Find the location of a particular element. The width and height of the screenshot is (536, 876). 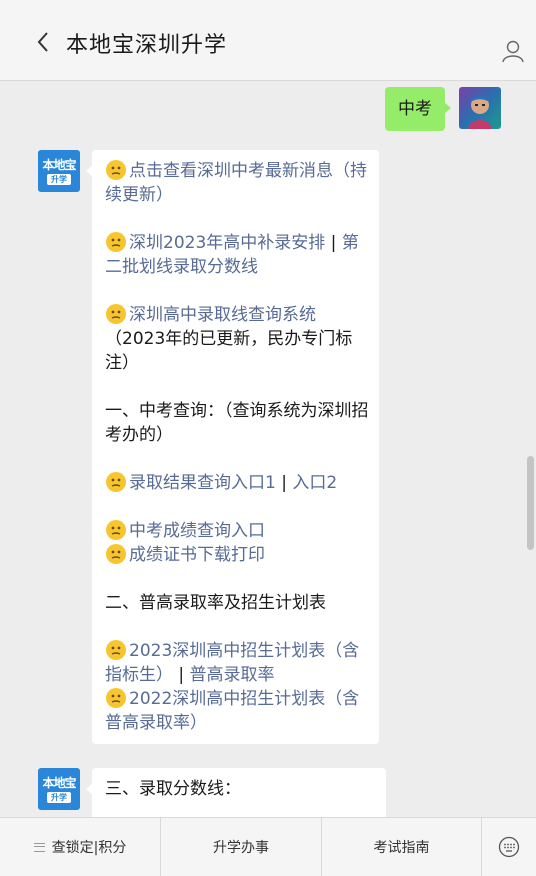

link-exam-score-lookup: 中考成绩查询入口 is located at coordinates (197, 531).